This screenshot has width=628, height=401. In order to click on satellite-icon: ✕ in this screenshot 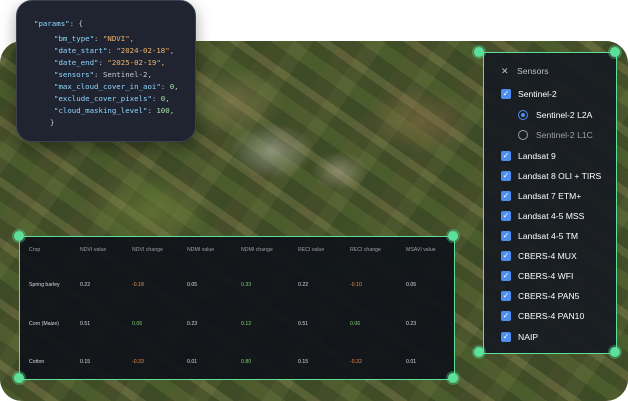, I will do `click(505, 71)`.